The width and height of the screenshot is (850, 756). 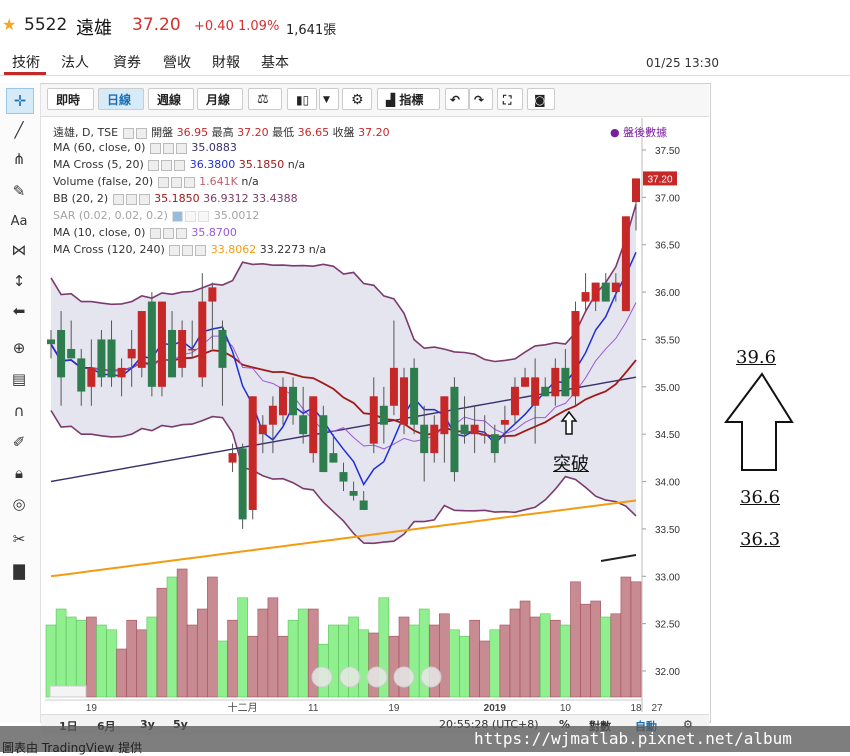 I want to click on watermark-url: https://wjmatlab.pixnet.net/album, so click(x=633, y=738).